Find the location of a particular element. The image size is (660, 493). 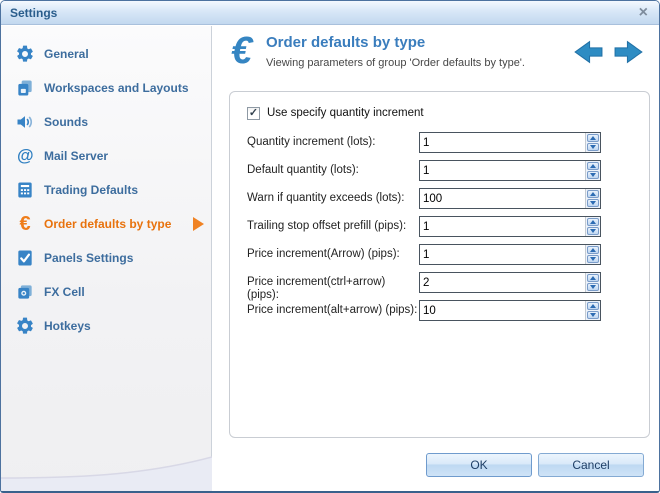

sidebar-item-label: FX Cell is located at coordinates (64, 292).